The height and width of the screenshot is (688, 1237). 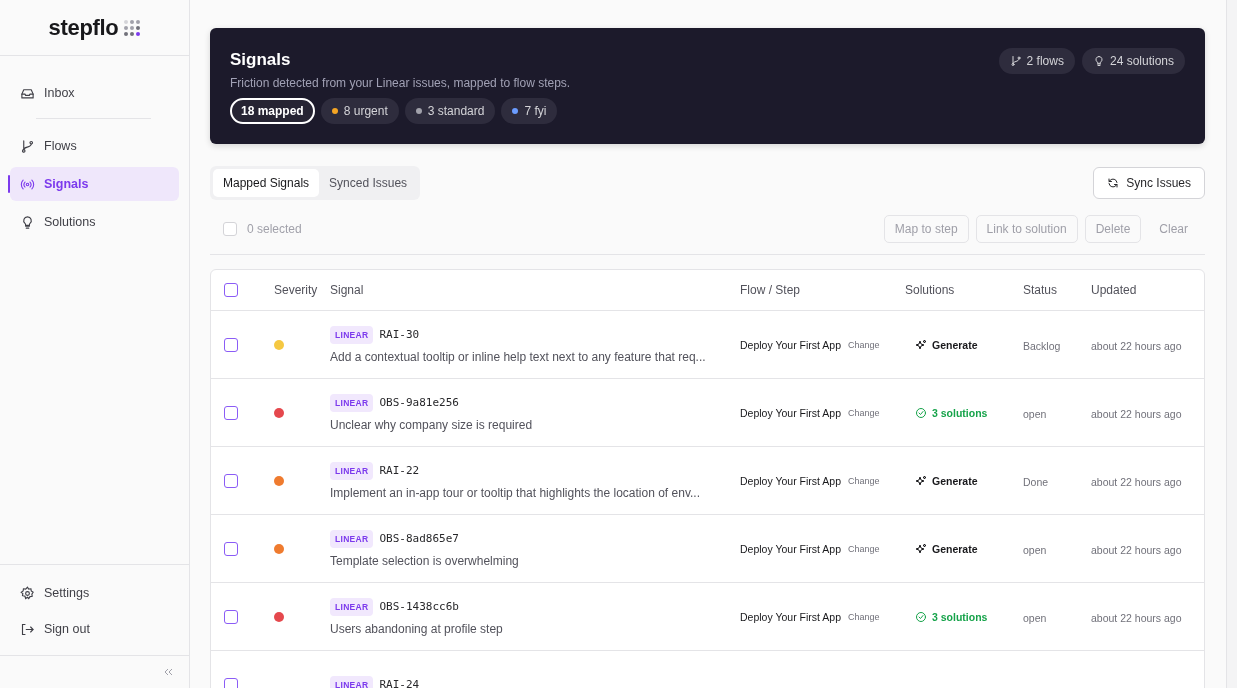 What do you see at coordinates (1133, 61) in the screenshot?
I see `stat-pill: 24 solutions` at bounding box center [1133, 61].